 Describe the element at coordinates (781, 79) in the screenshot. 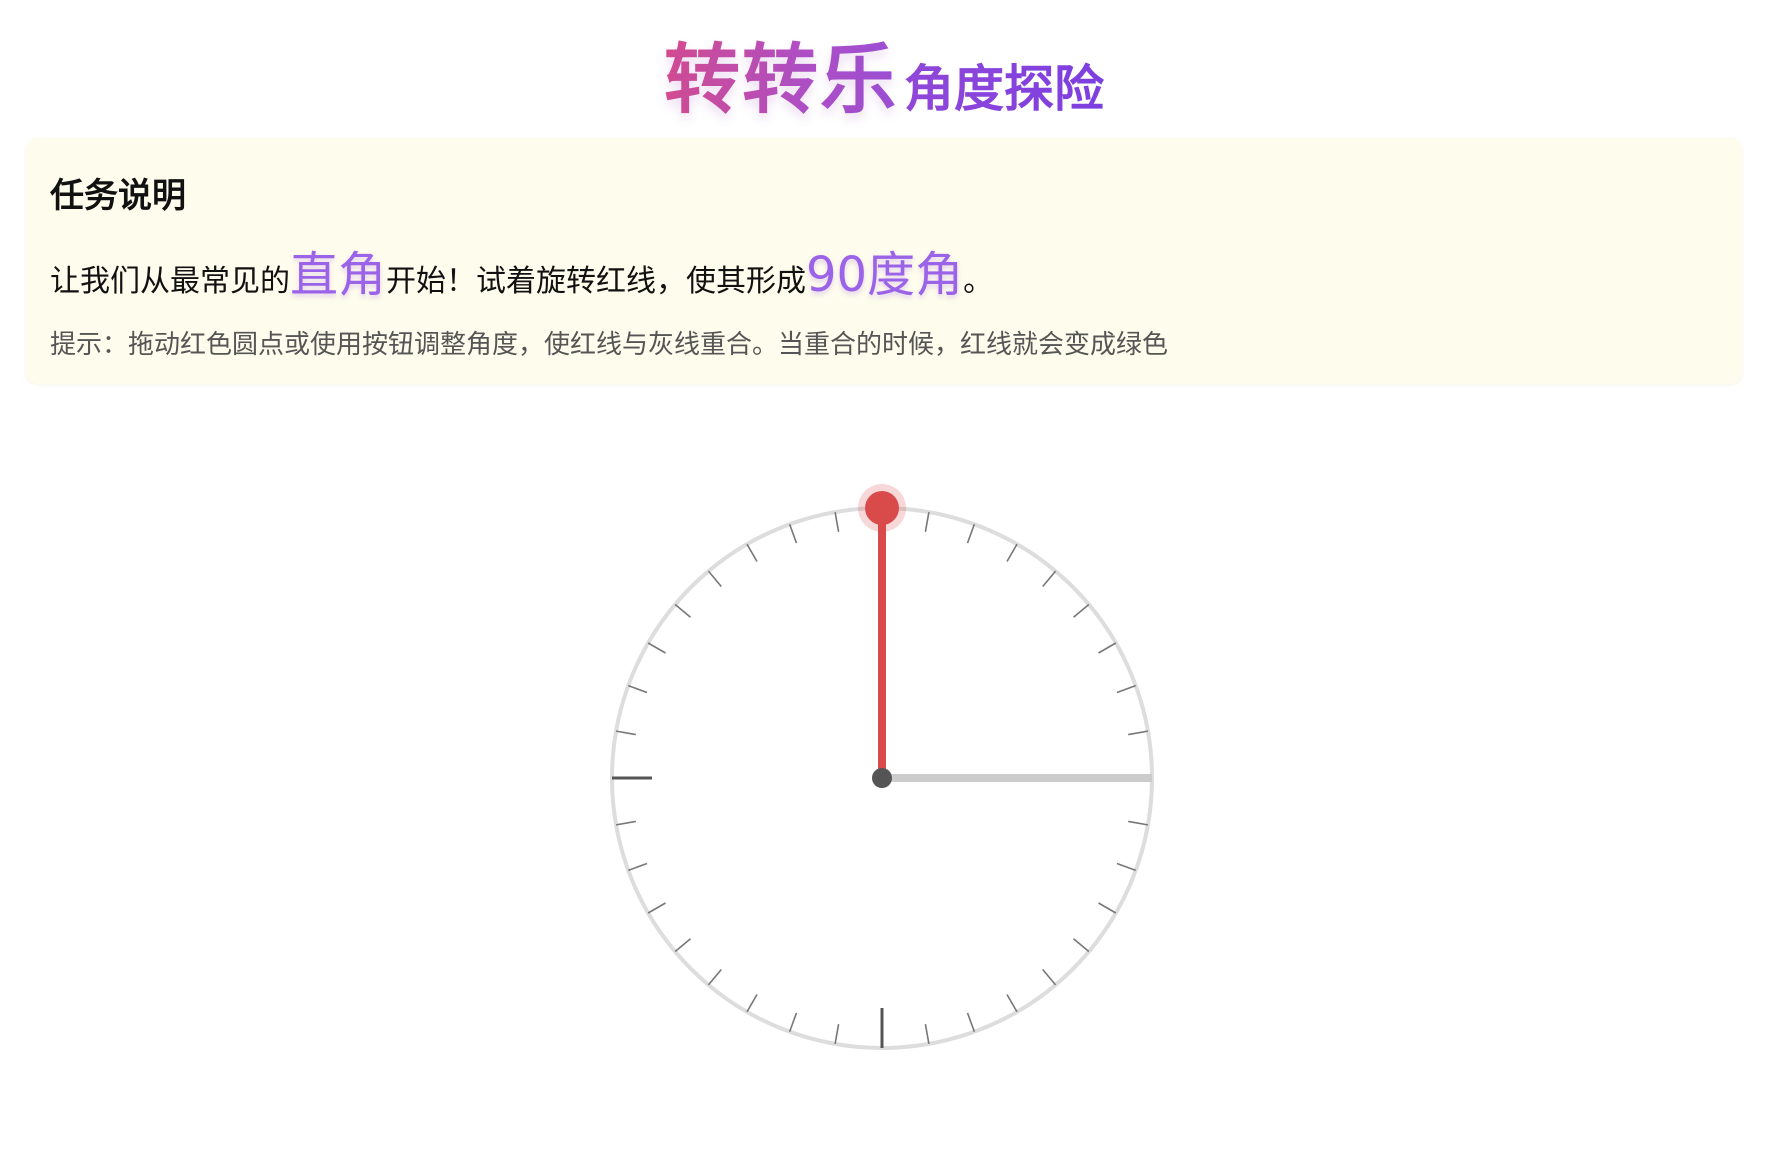

I see `title-main: 转转乐` at that location.